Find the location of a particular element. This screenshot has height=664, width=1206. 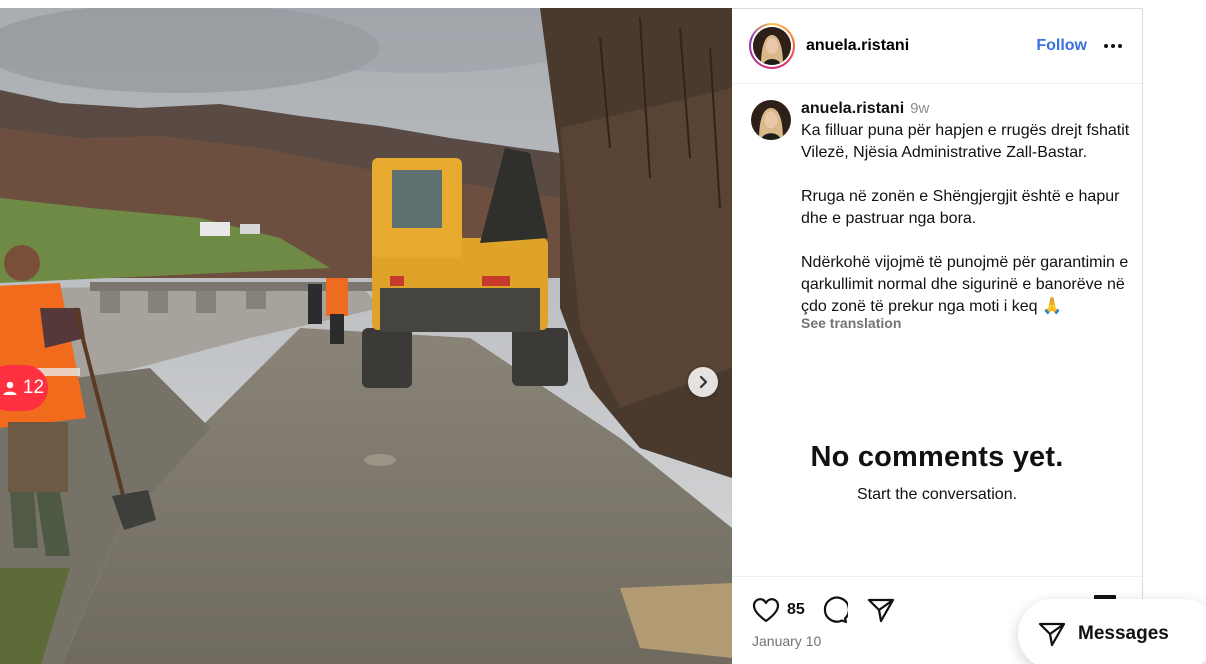

messages-button: Messages is located at coordinates (1112, 631).